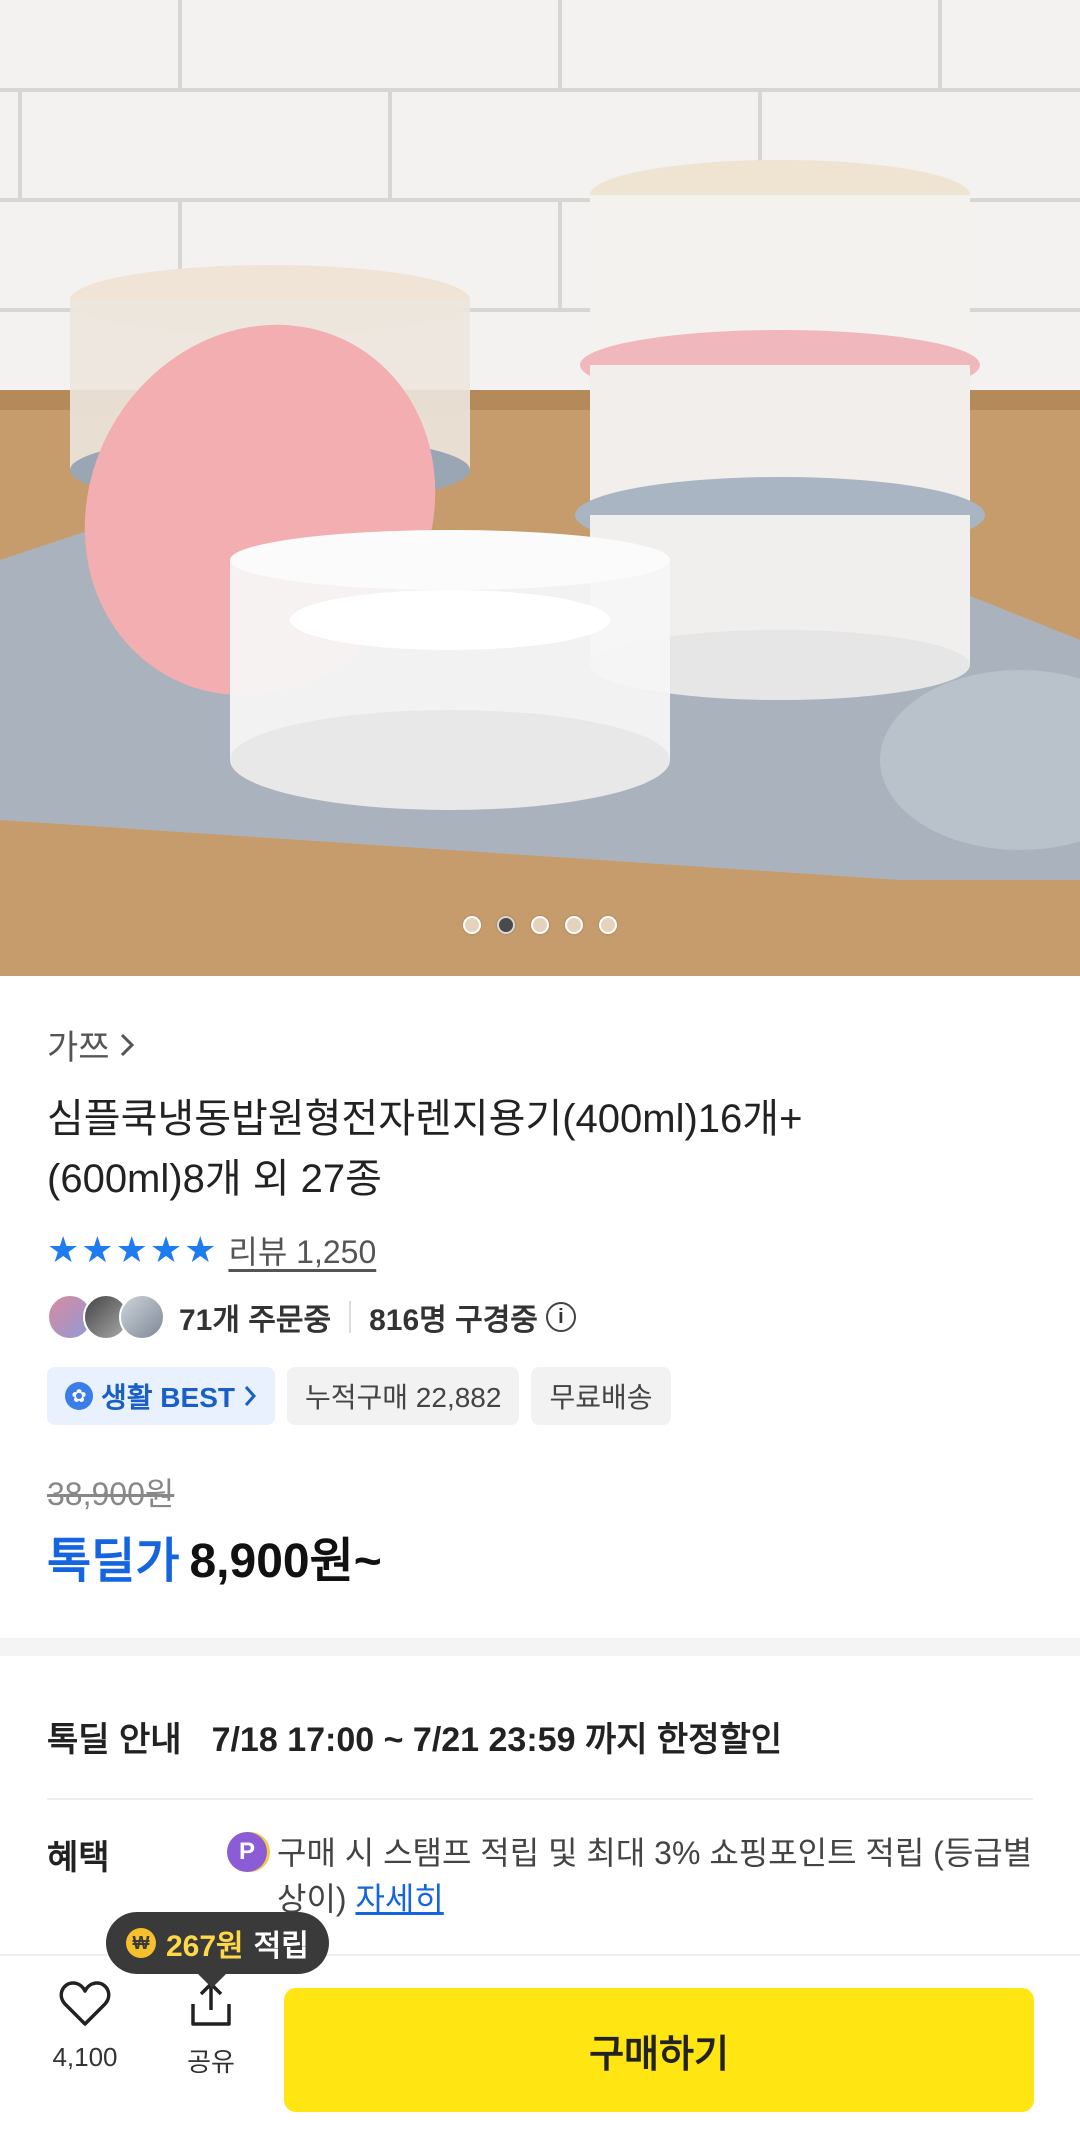 This screenshot has width=1080, height=2140. I want to click on activity-row: 71개 주문중 816명 구경중 i, so click(540, 1317).